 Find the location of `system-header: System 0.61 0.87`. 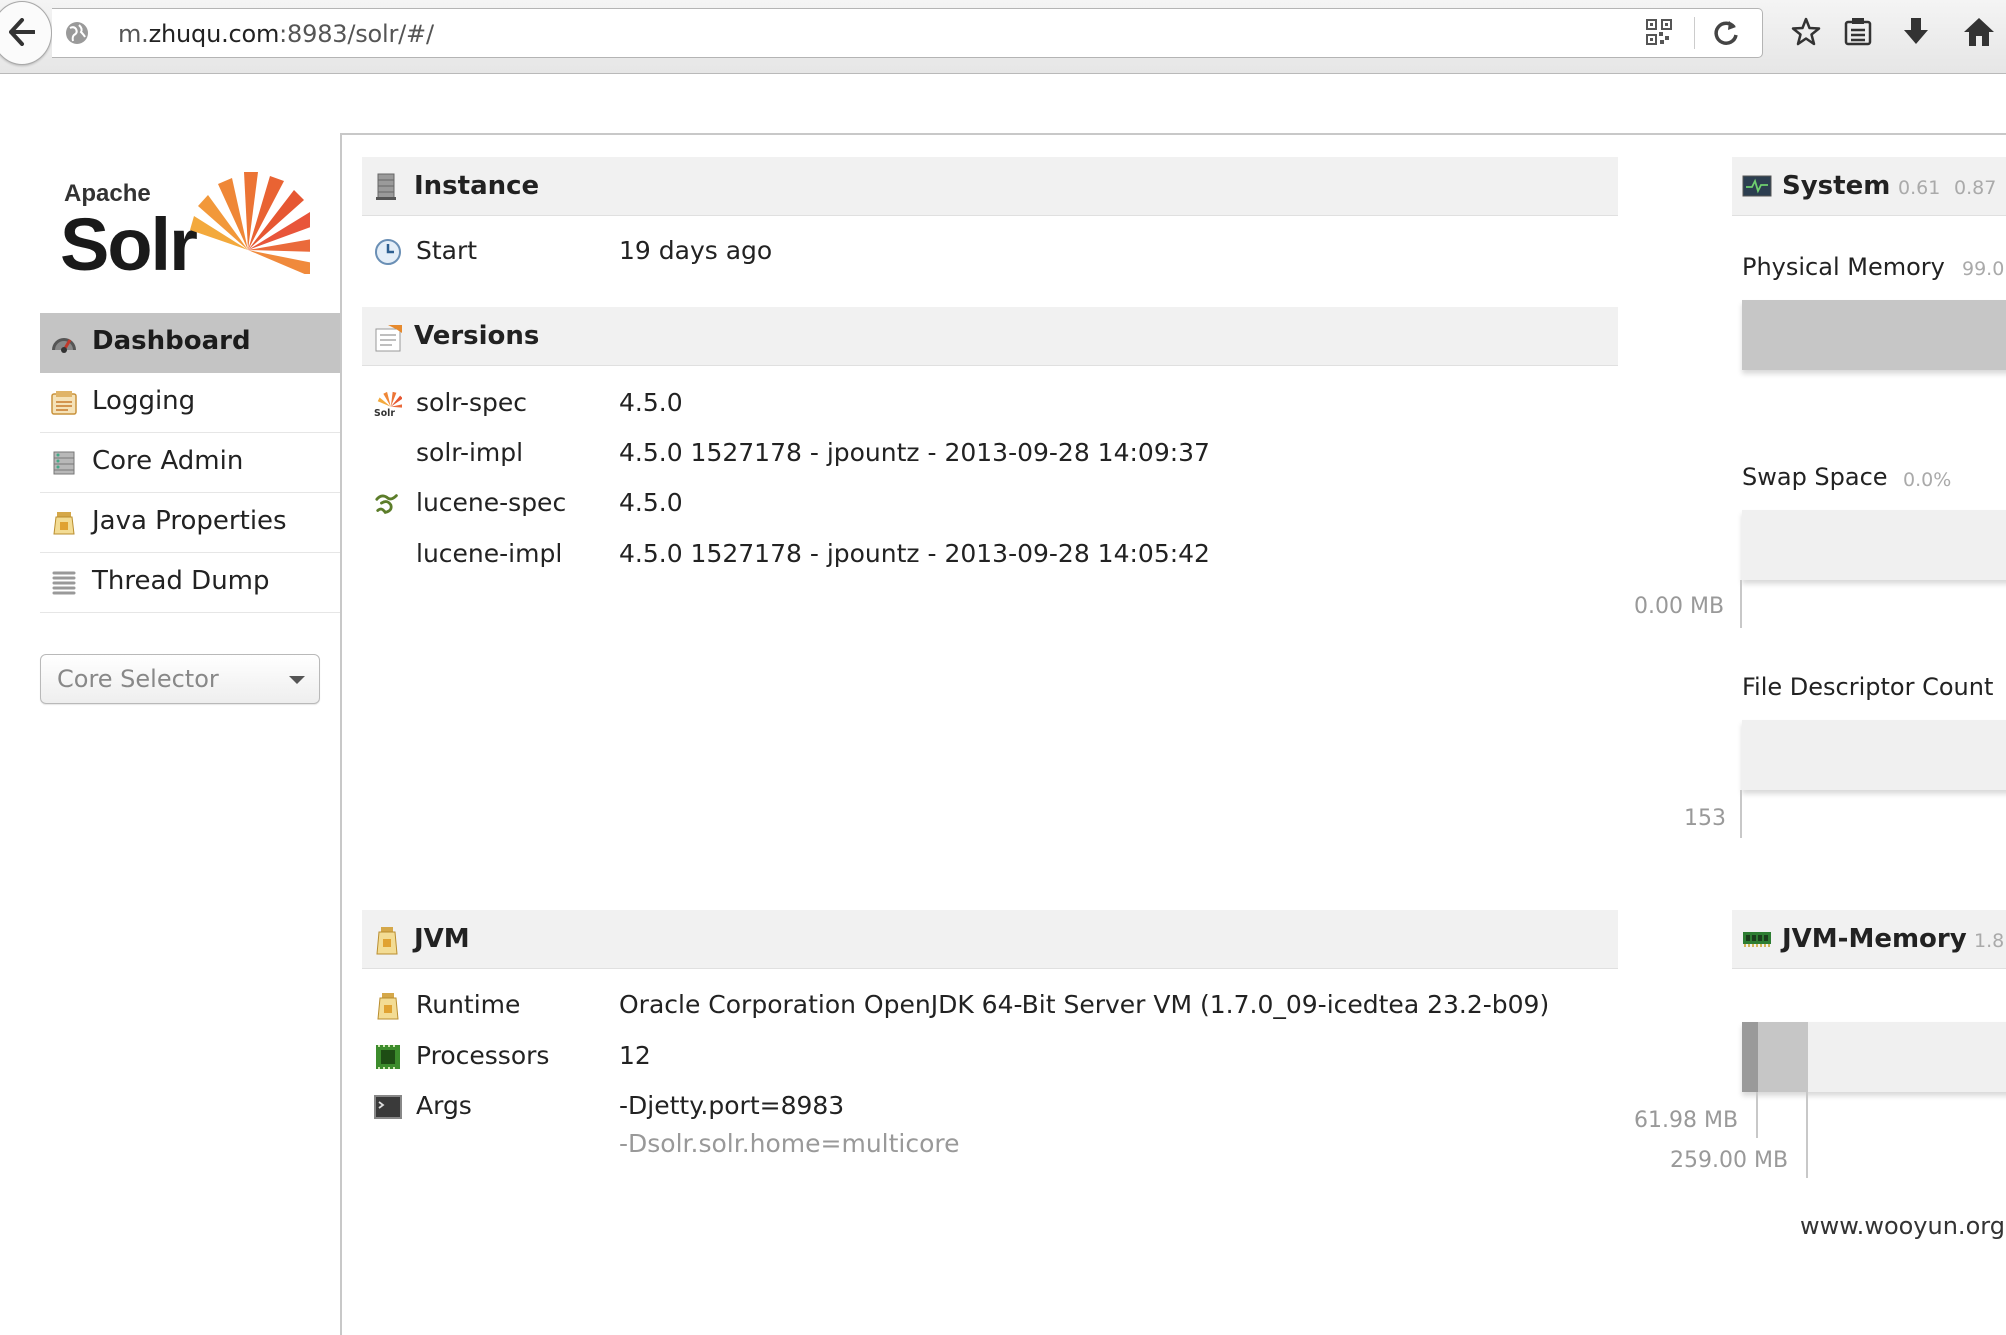

system-header: System 0.61 0.87 is located at coordinates (1869, 186).